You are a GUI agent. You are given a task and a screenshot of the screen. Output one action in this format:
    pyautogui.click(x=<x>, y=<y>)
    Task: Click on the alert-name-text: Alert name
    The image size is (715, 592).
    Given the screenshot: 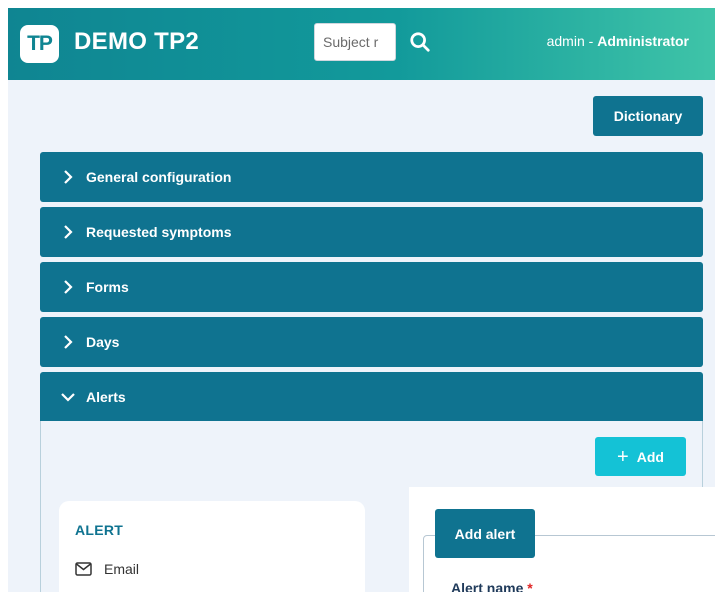 What is the action you would take?
    pyautogui.click(x=487, y=586)
    